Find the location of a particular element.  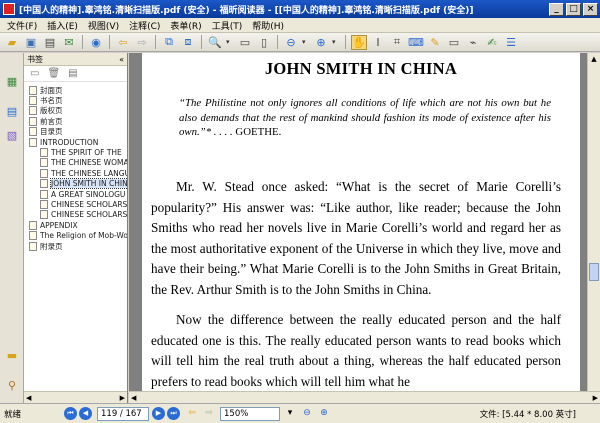

bookmark-item: 书名页 is located at coordinates (75, 100).